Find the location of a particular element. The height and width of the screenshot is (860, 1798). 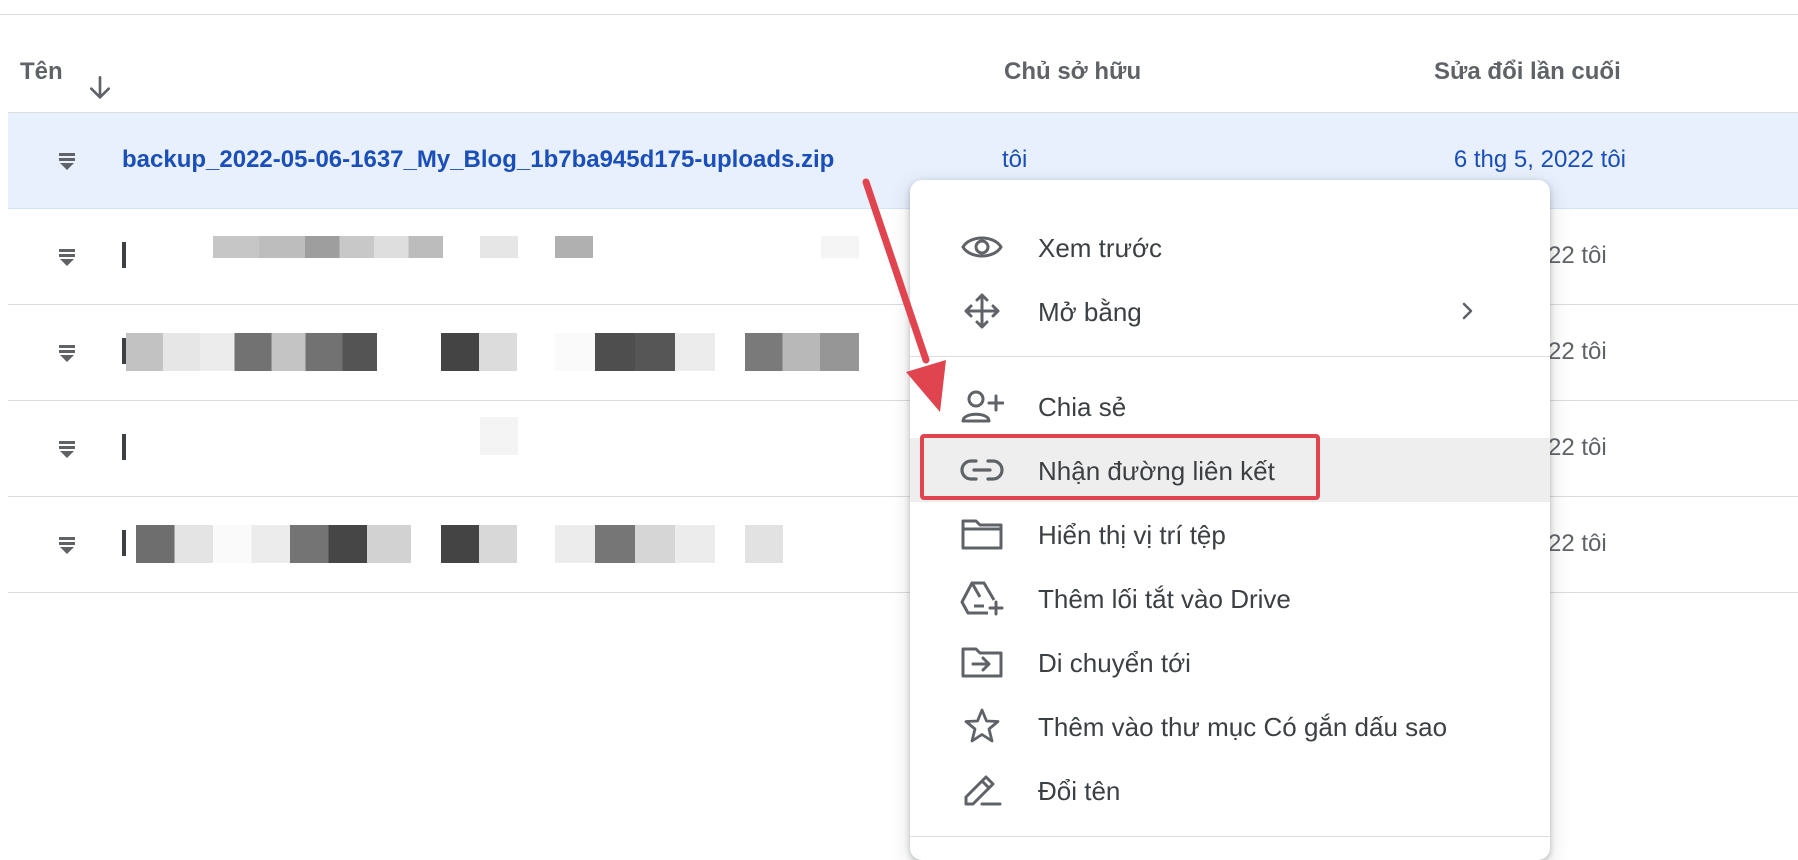

menu-item-open-with: Mở bằng is located at coordinates (1230, 311).